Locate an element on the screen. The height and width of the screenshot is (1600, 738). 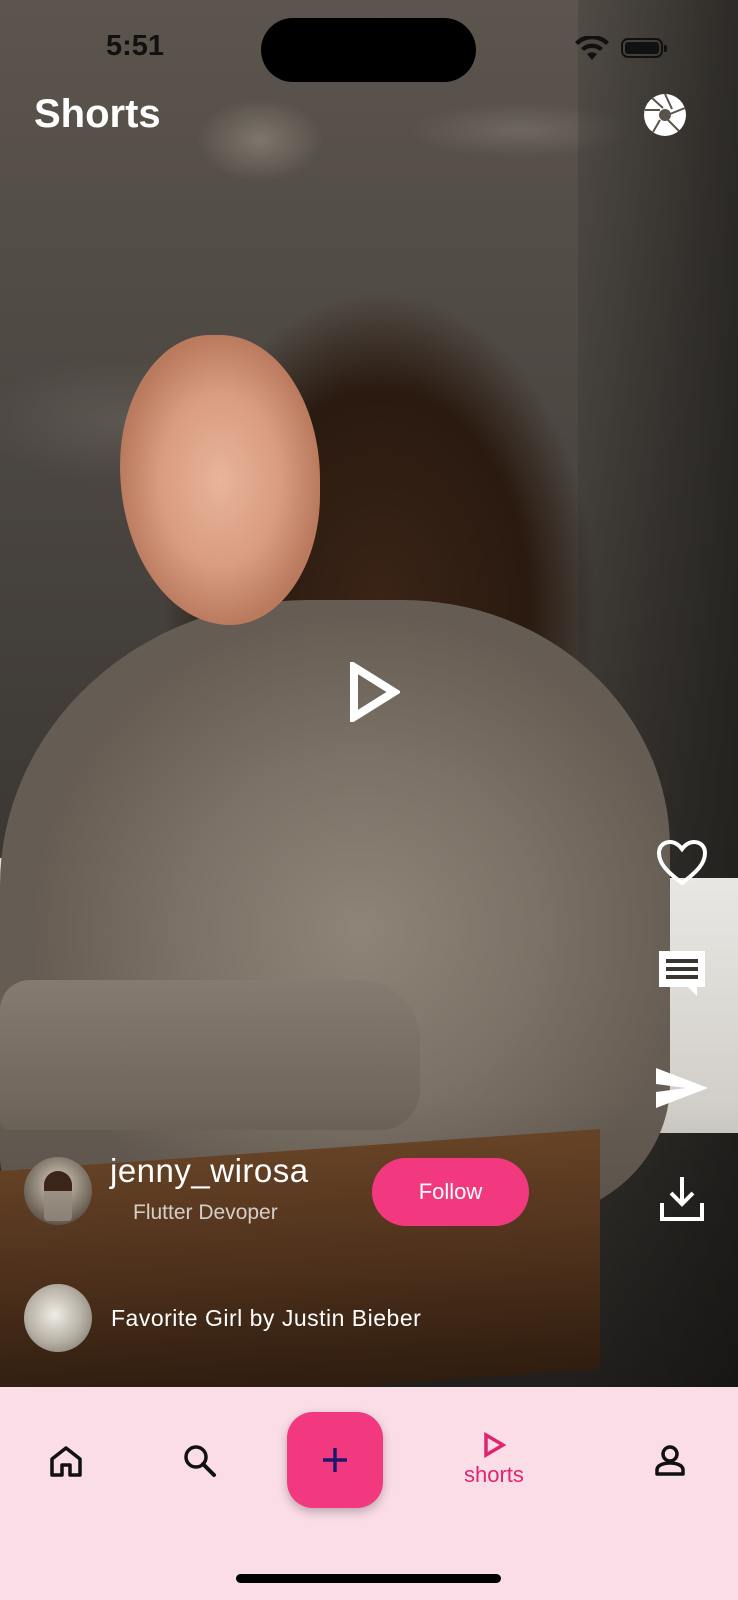
download-icon is located at coordinates (682, 1199).